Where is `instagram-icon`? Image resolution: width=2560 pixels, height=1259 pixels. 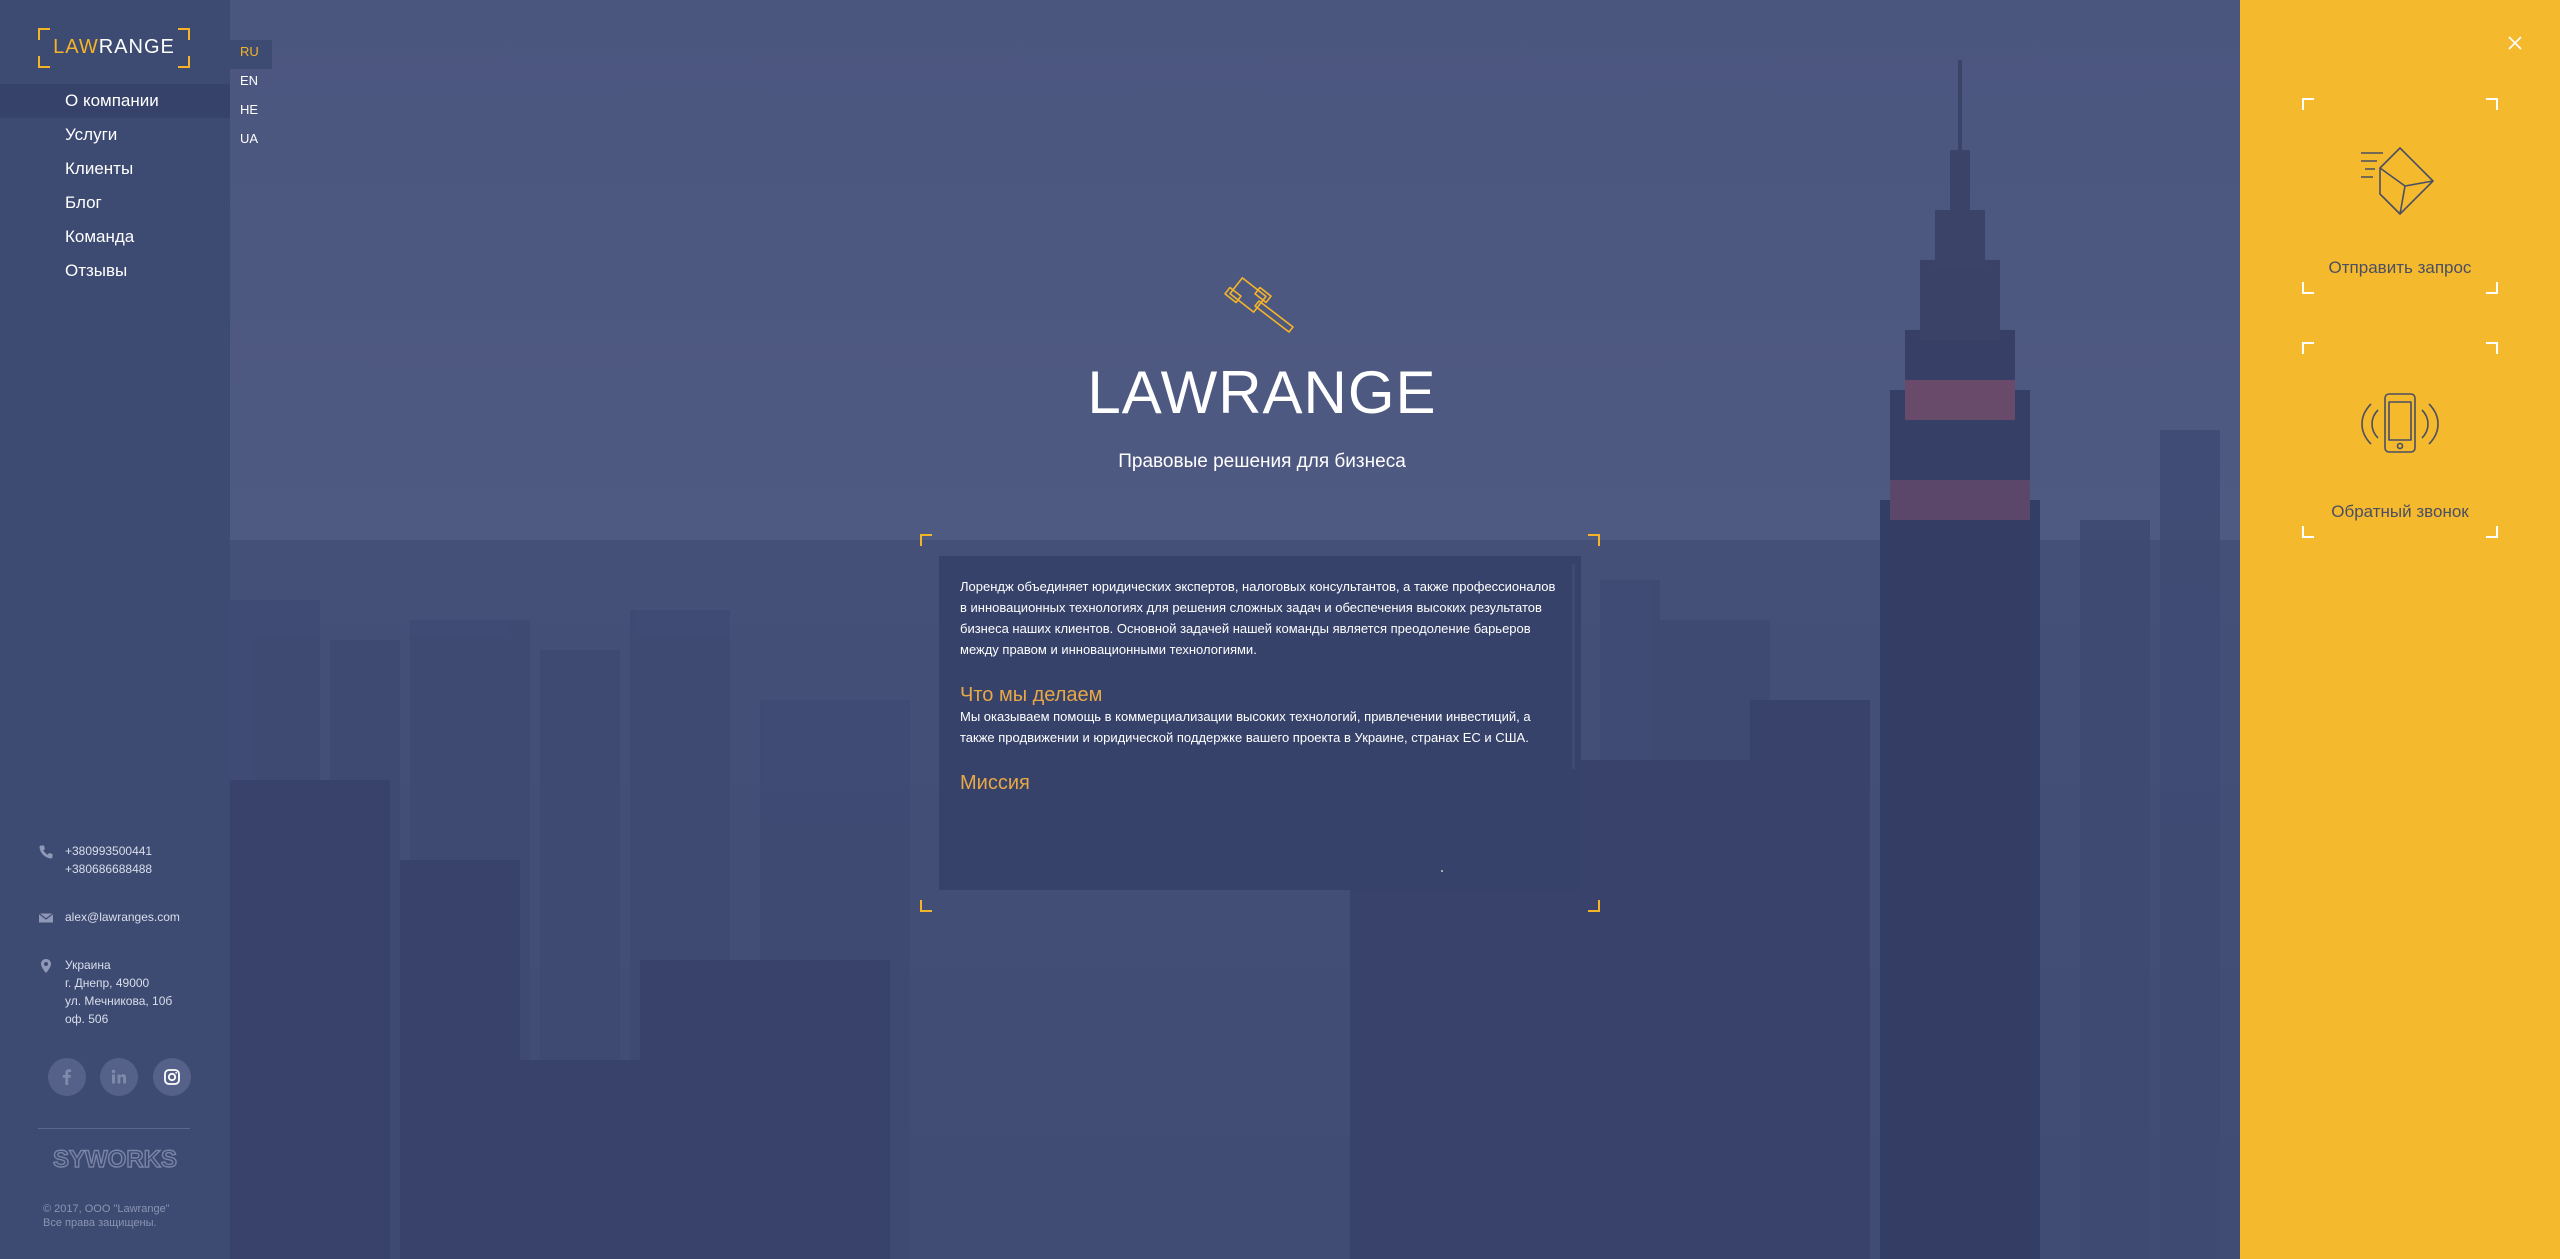 instagram-icon is located at coordinates (171, 1077).